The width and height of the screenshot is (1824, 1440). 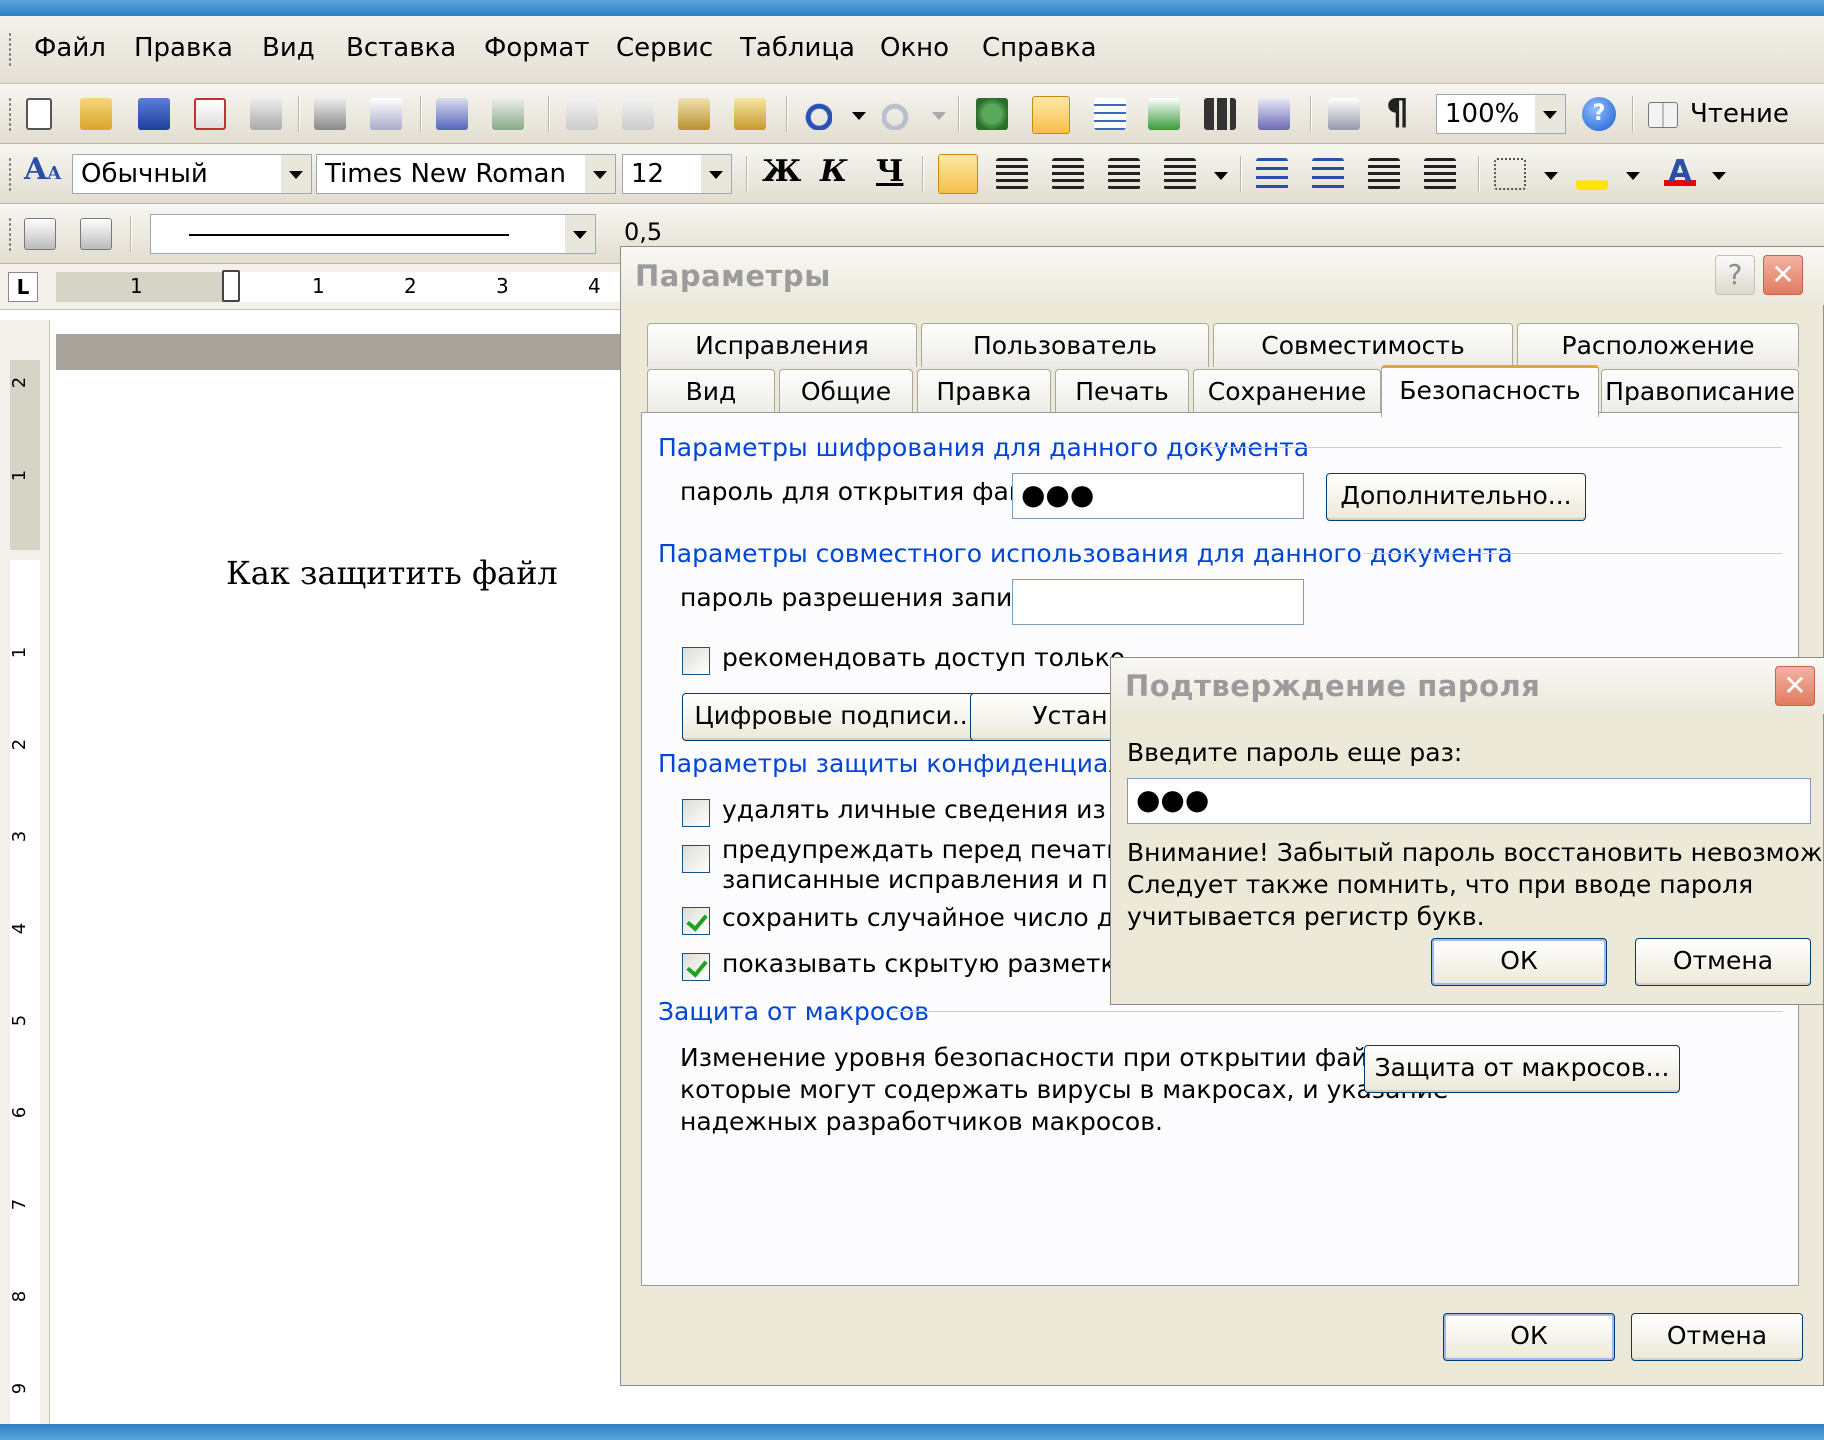 What do you see at coordinates (1221, 176) in the screenshot?
I see `line-spacing-dropdown-icon` at bounding box center [1221, 176].